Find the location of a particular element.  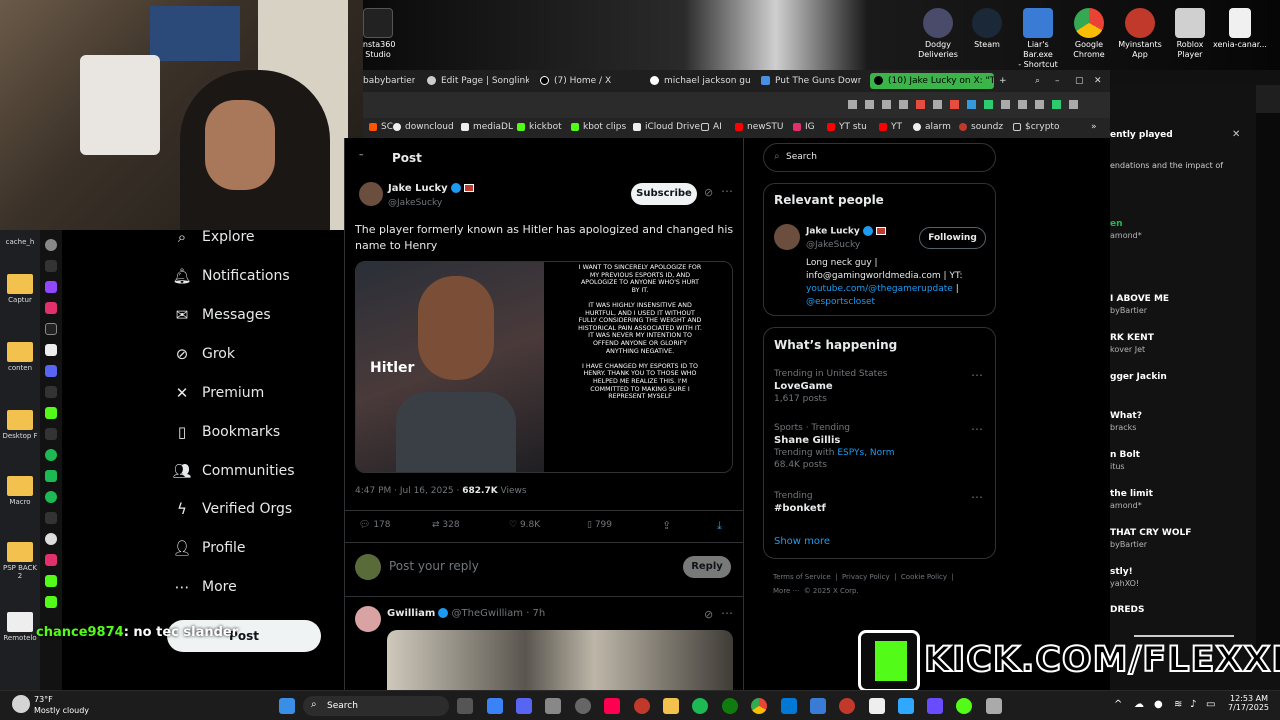

discord-icon is located at coordinates (51, 371).